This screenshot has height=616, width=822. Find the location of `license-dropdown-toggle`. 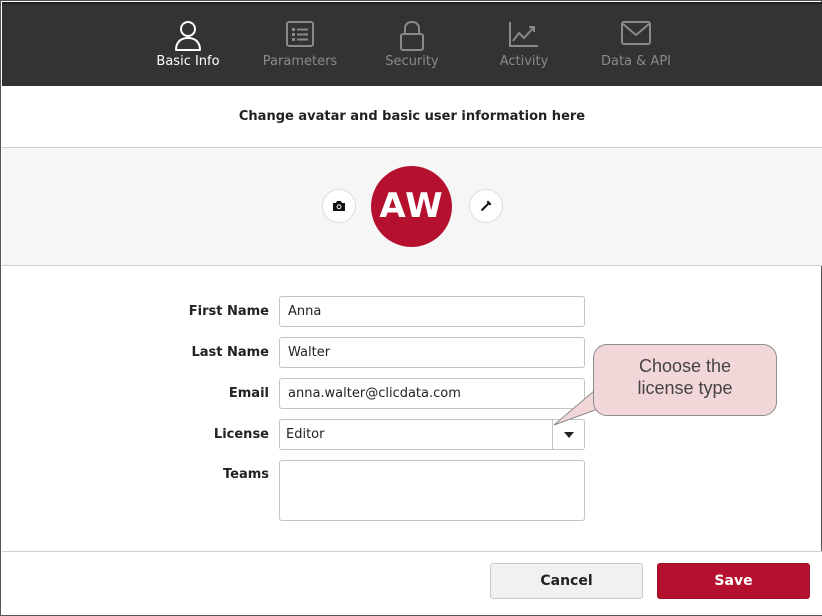

license-dropdown-toggle is located at coordinates (568, 434).